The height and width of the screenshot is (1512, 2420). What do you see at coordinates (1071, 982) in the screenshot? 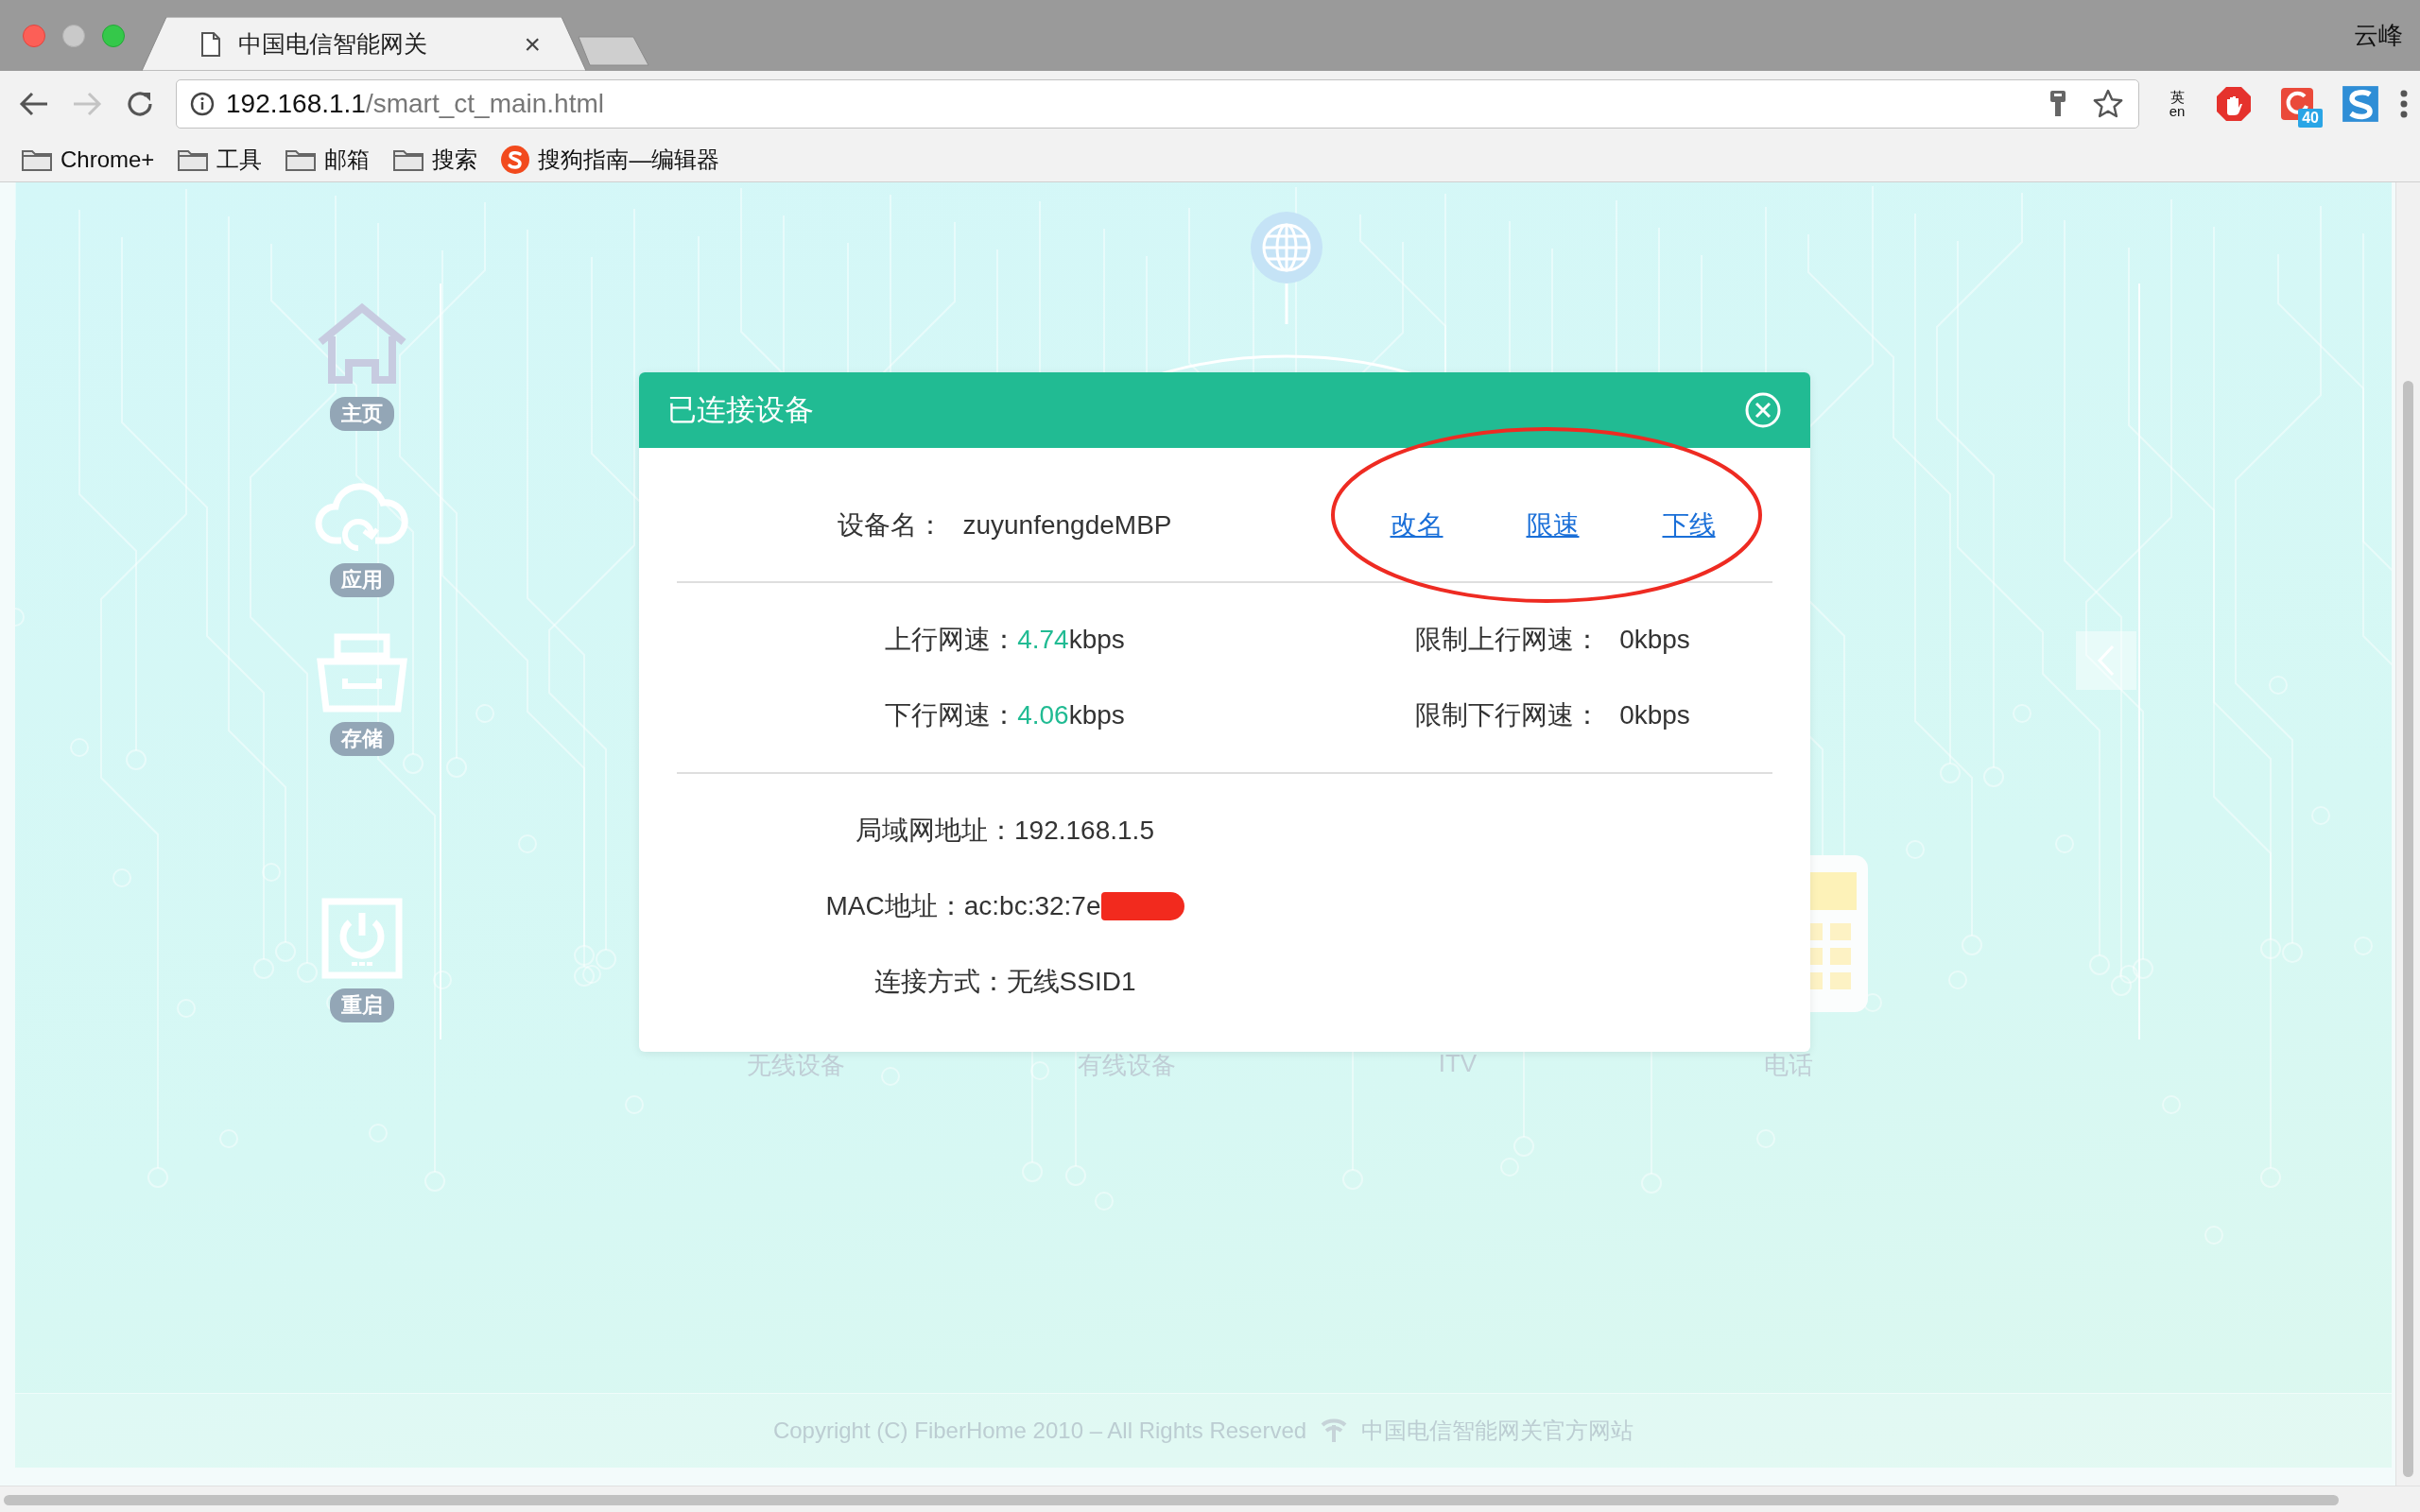
I see `field-value: 无线SSID1` at bounding box center [1071, 982].